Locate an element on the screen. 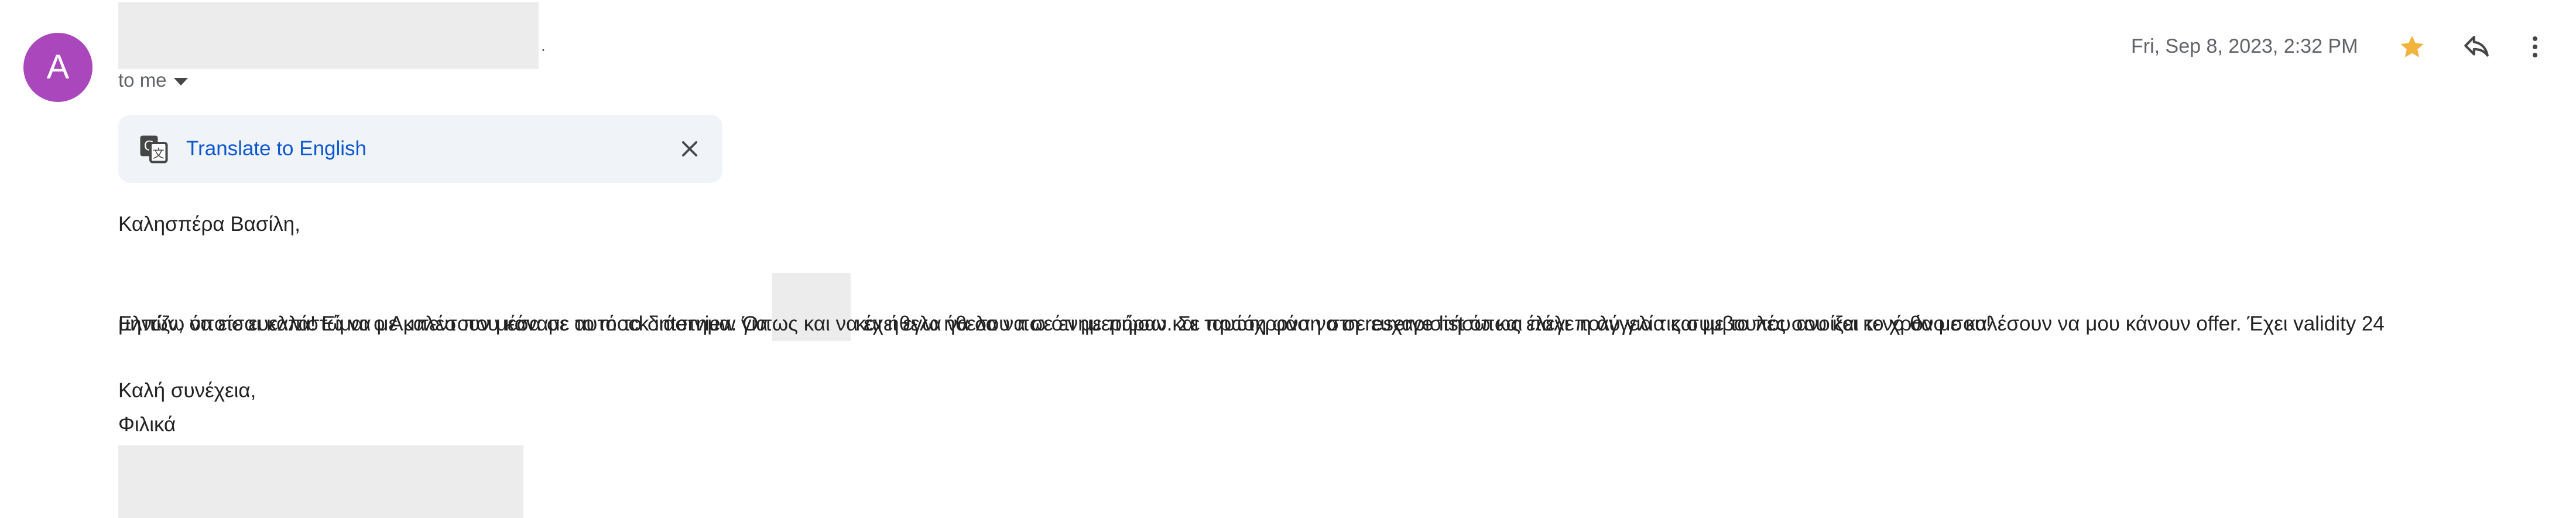 The width and height of the screenshot is (2576, 518). translate-icon: G 文 is located at coordinates (154, 149).